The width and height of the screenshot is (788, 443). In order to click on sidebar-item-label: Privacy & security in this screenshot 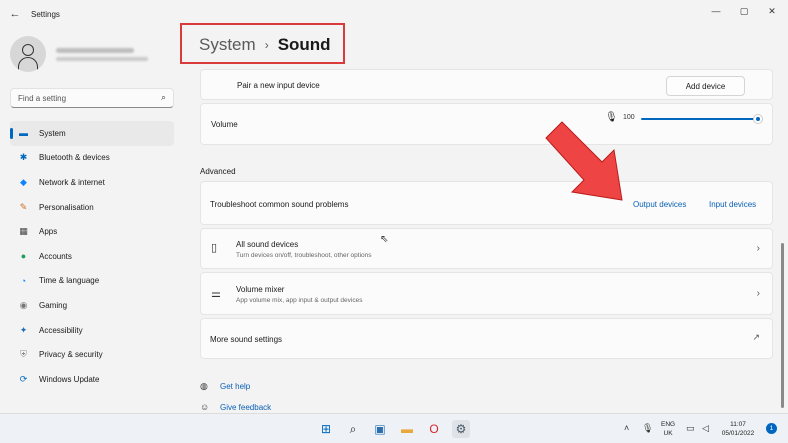, I will do `click(71, 355)`.